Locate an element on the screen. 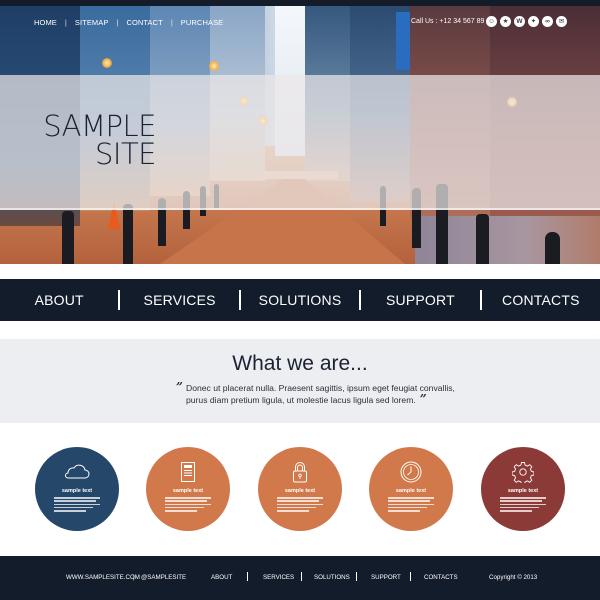  nav-support: SUPPORT is located at coordinates (420, 300).